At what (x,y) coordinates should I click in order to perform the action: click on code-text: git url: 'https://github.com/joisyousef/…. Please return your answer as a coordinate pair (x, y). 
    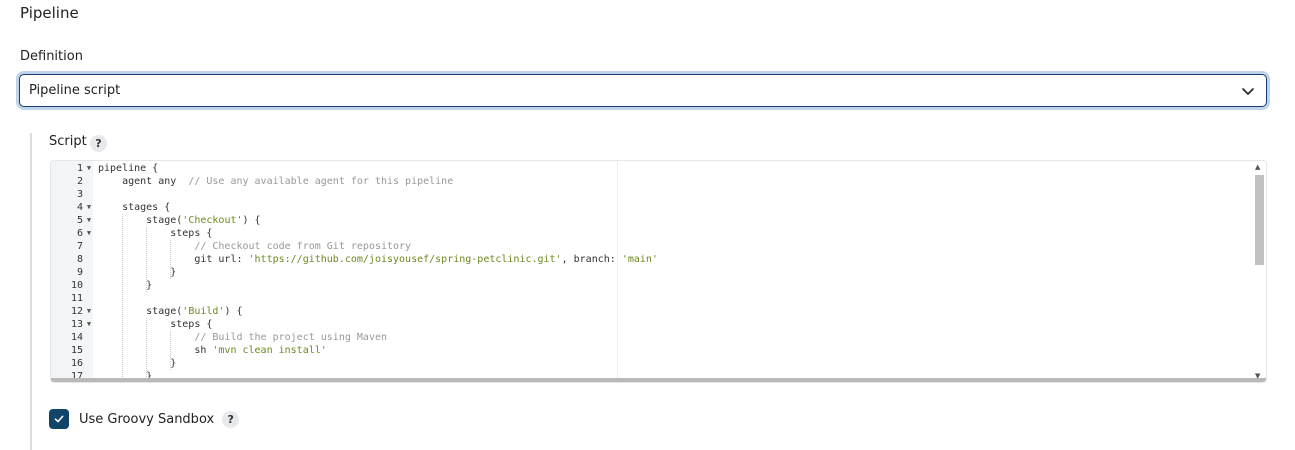
    Looking at the image, I should click on (378, 259).